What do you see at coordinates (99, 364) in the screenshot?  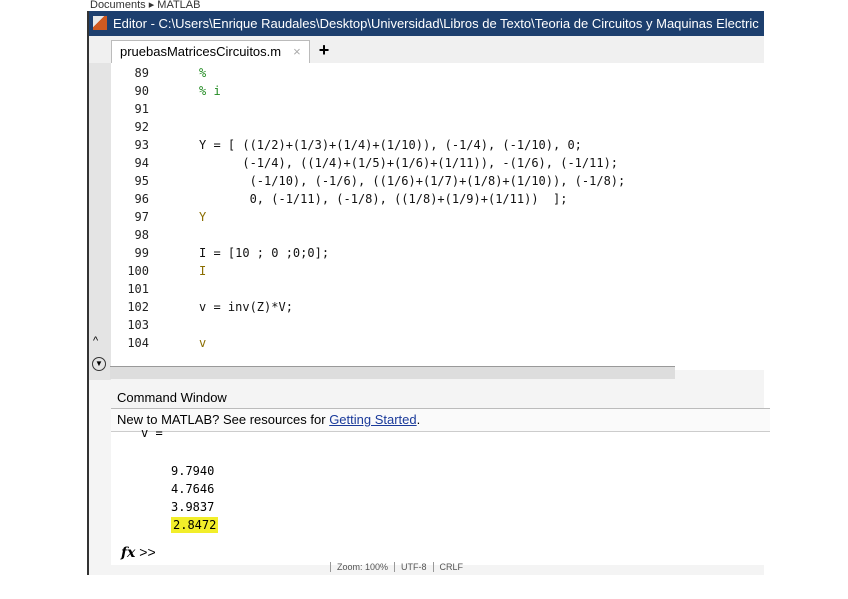 I see `expand-icon: ▼` at bounding box center [99, 364].